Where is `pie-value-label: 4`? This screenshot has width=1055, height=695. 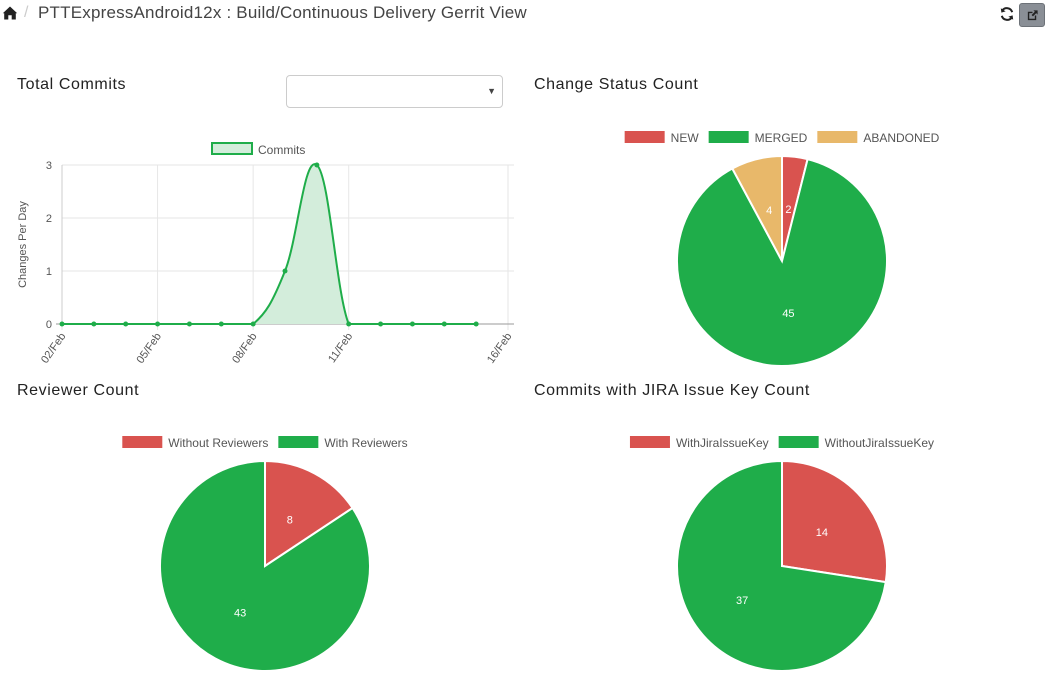
pie-value-label: 4 is located at coordinates (769, 211).